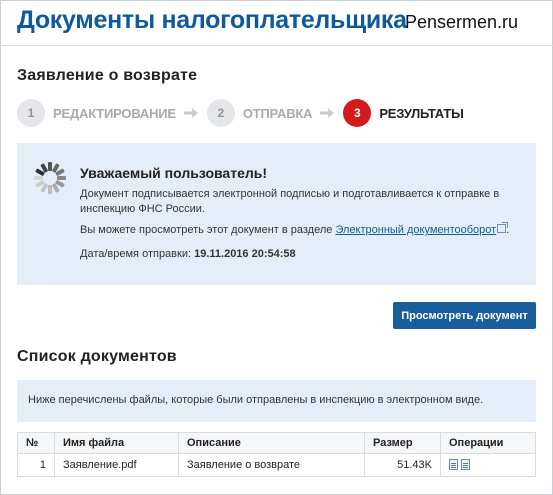  What do you see at coordinates (277, 113) in the screenshot?
I see `step-label: Отправка` at bounding box center [277, 113].